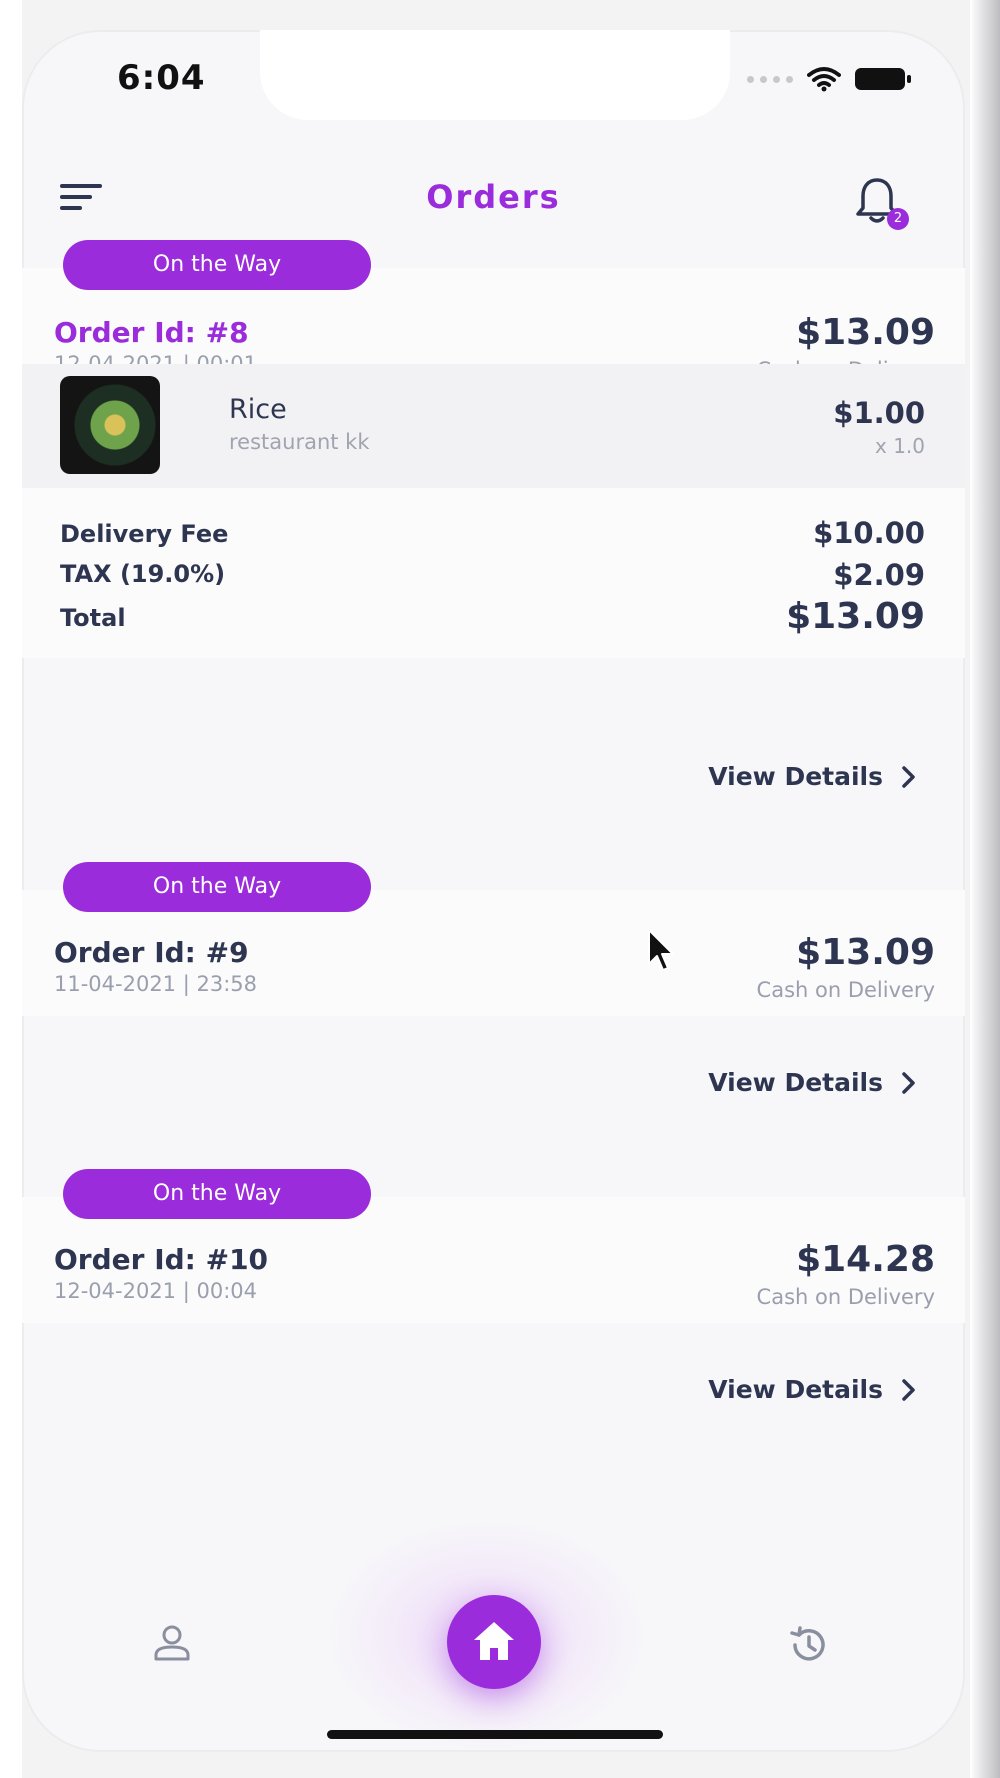 This screenshot has width=1000, height=1778. I want to click on device-edge-right, so click(985, 889).